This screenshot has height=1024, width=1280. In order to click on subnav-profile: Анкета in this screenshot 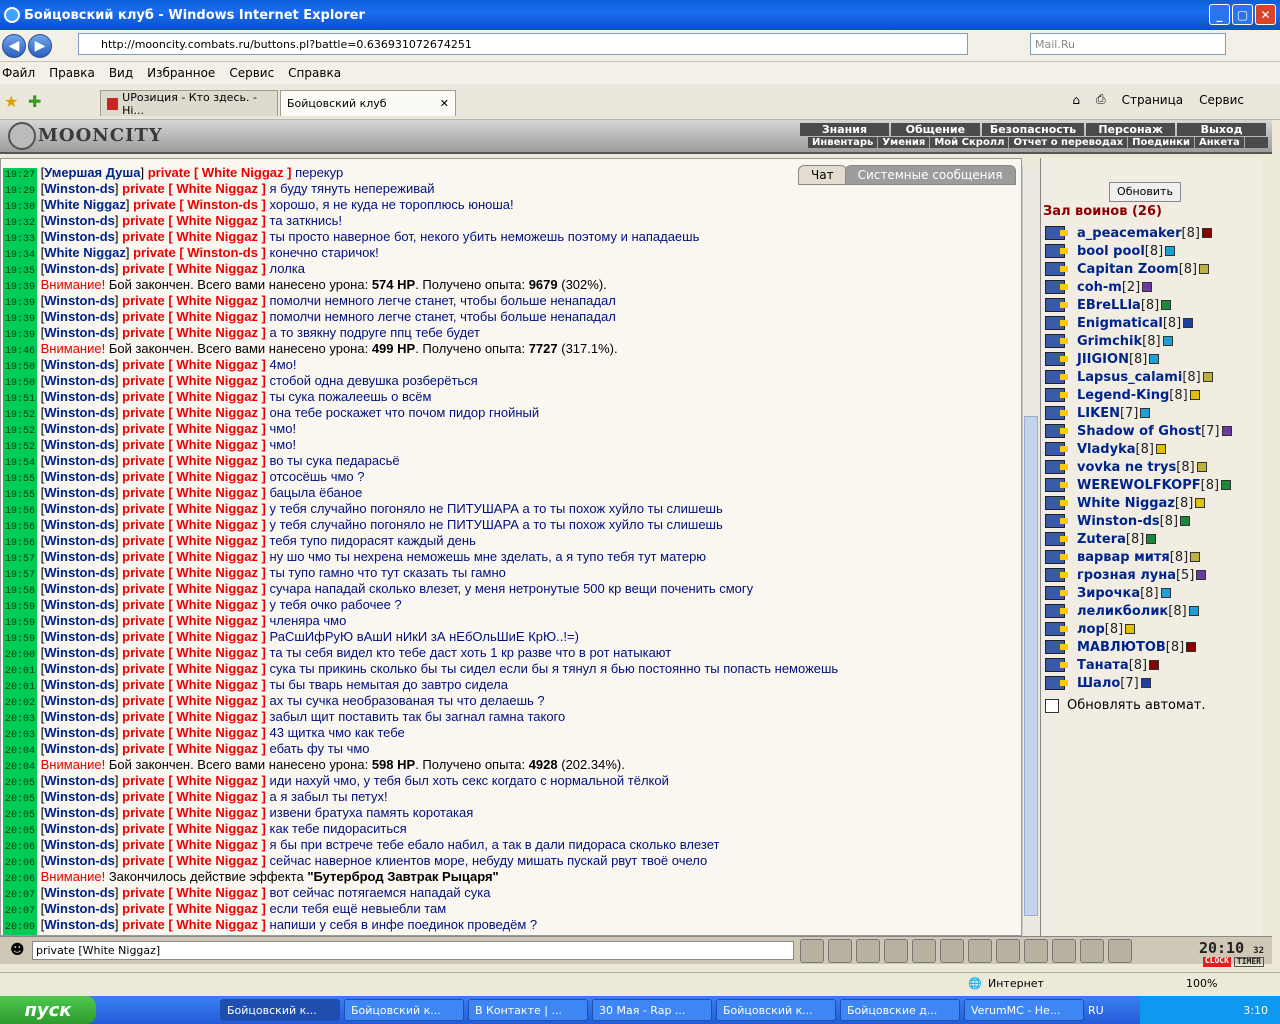, I will do `click(1220, 142)`.